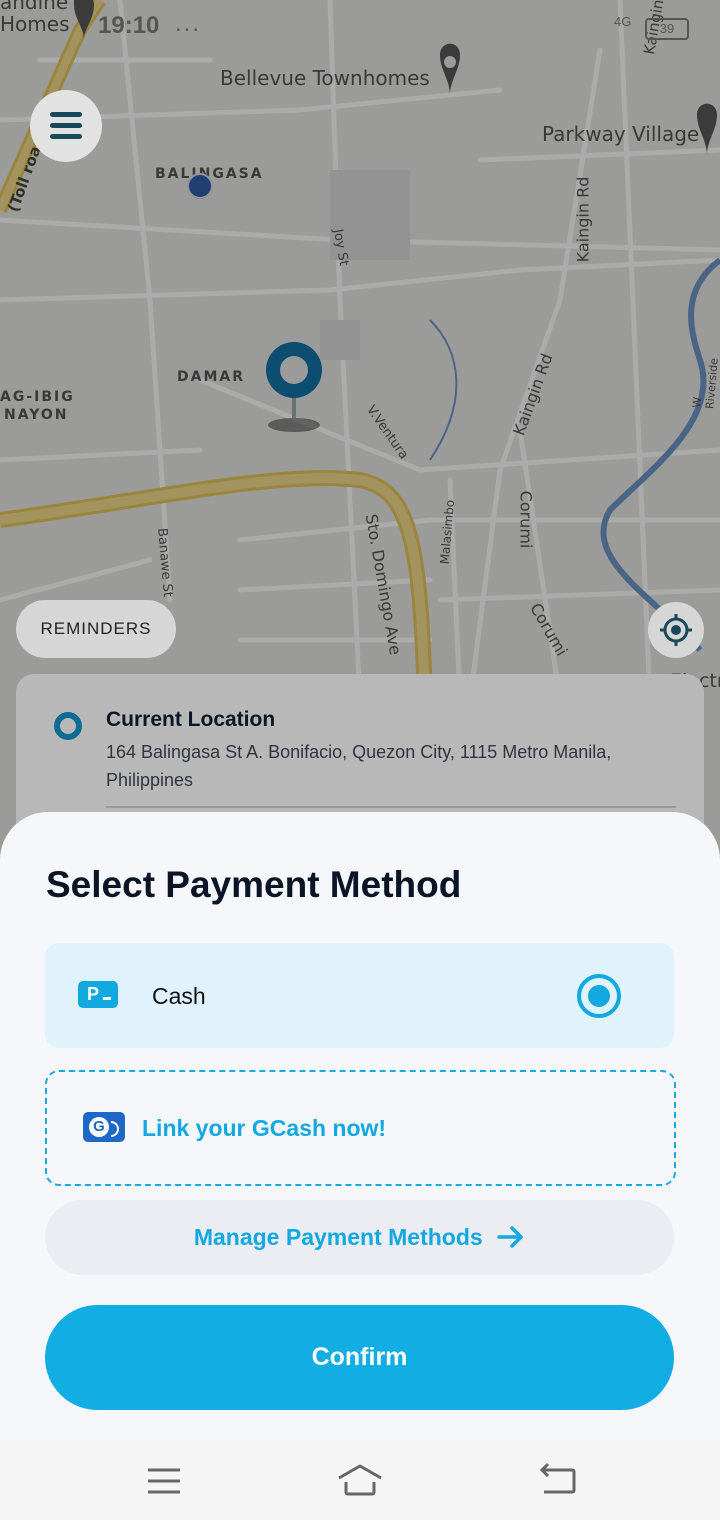 The width and height of the screenshot is (720, 1520). I want to click on back-icon, so click(558, 1480).